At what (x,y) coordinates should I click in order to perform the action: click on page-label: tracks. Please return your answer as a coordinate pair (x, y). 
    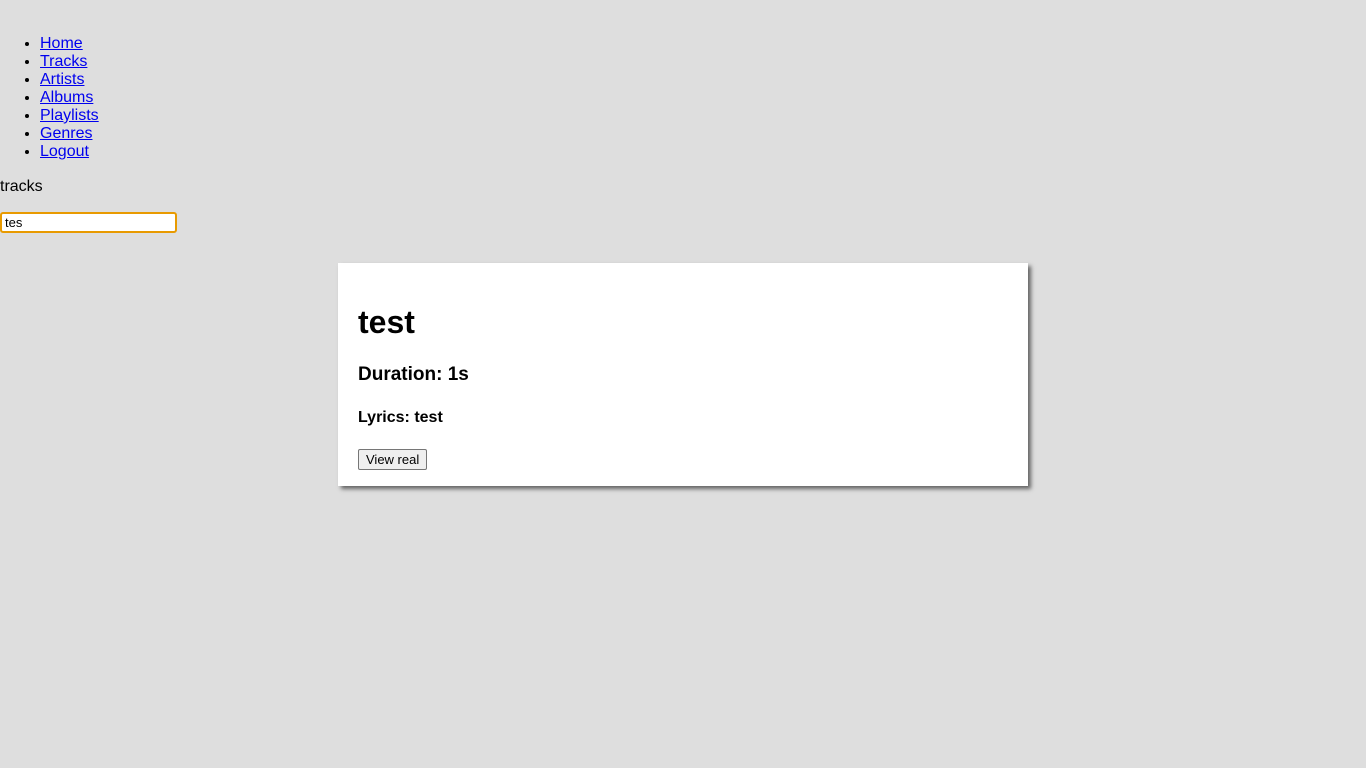
    Looking at the image, I should click on (21, 186).